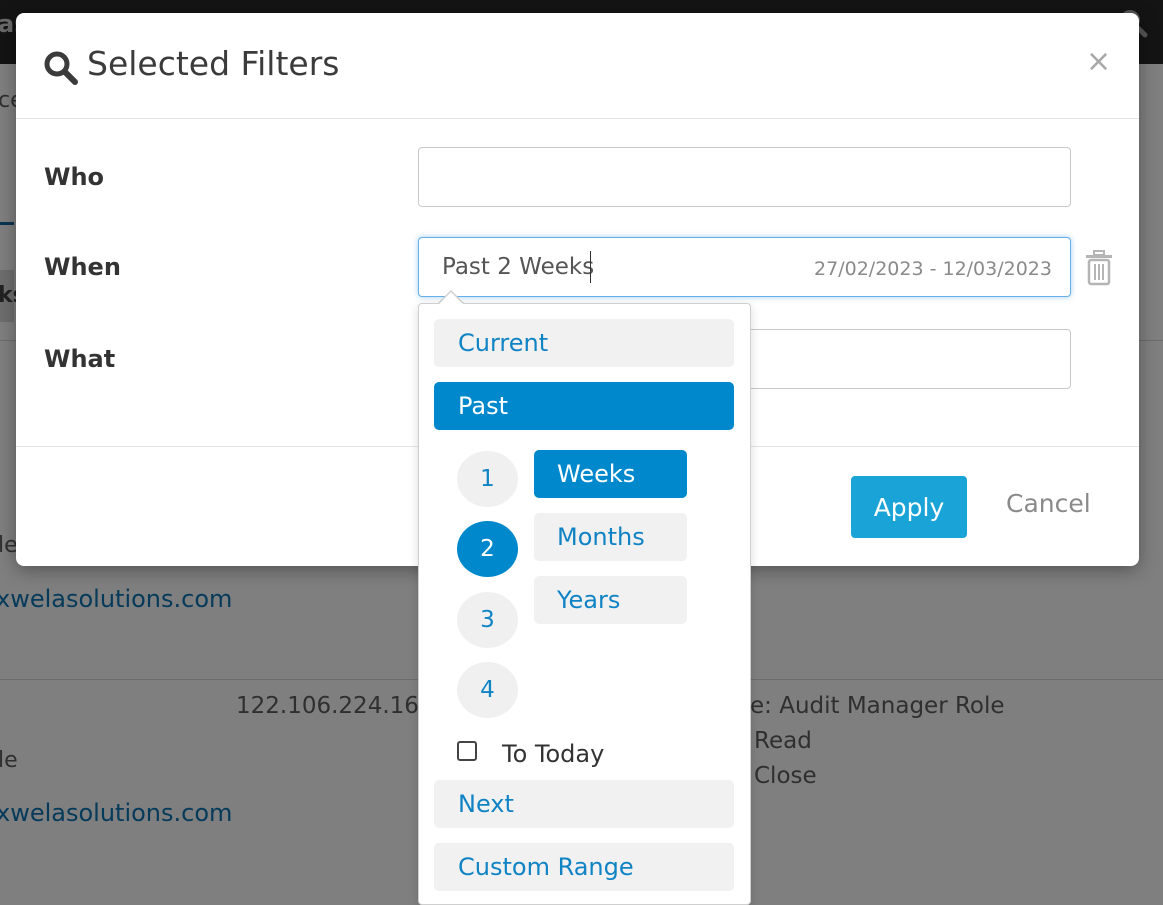 The height and width of the screenshot is (905, 1163). What do you see at coordinates (590, 267) in the screenshot?
I see `text-cursor` at bounding box center [590, 267].